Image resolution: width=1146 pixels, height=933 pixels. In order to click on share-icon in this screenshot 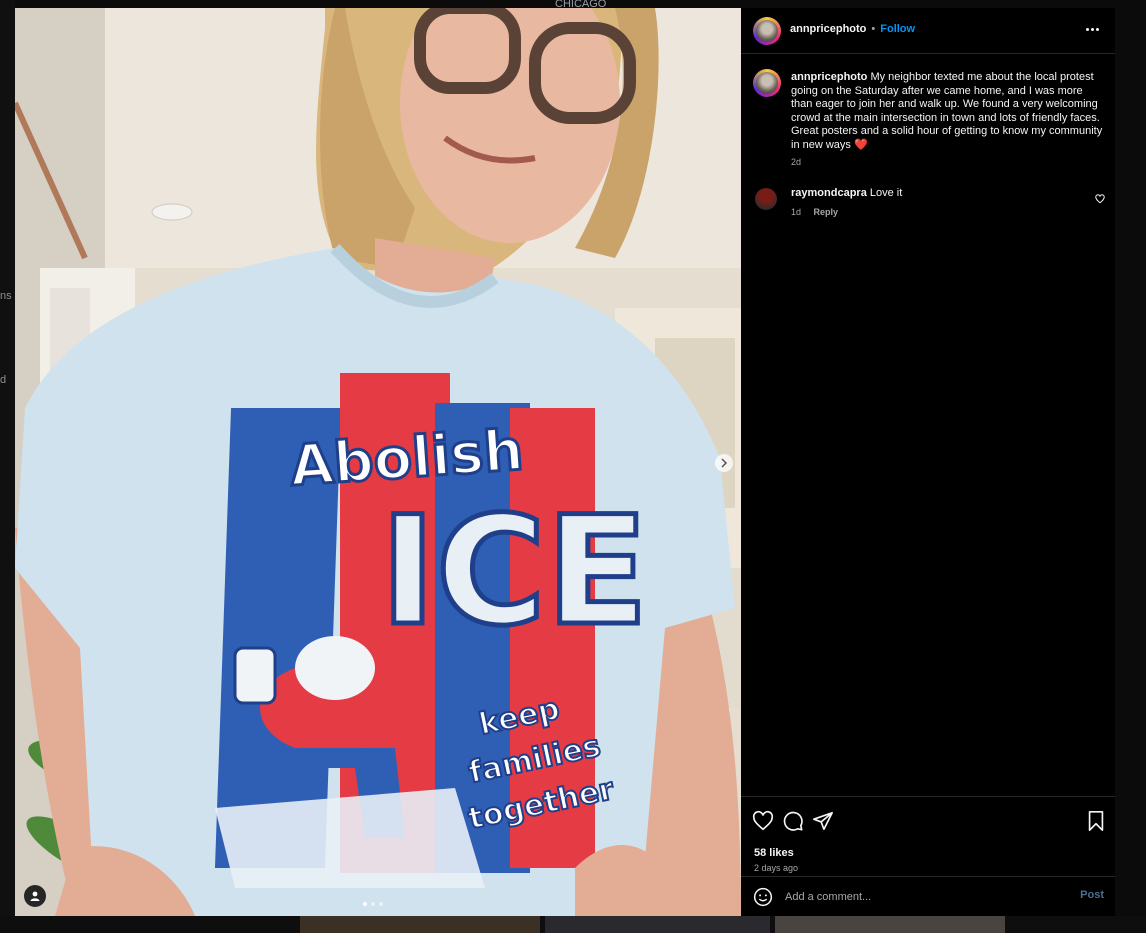, I will do `click(823, 821)`.